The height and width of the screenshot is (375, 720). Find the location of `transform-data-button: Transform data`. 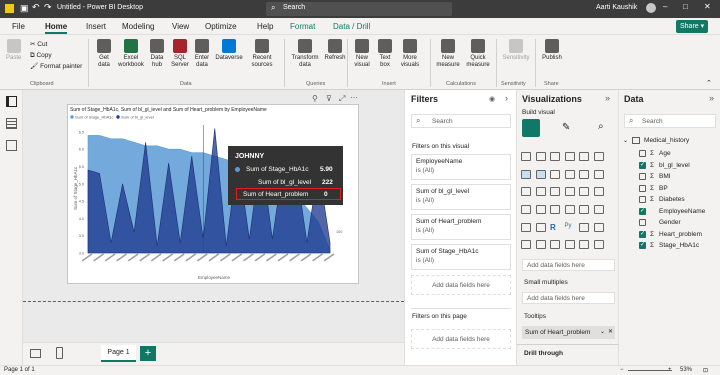

transform-data-button: Transform data is located at coordinates (305, 54).